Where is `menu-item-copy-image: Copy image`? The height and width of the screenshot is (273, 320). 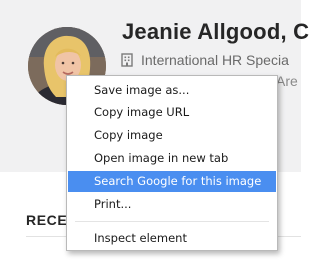
menu-item-copy-image: Copy image is located at coordinates (172, 135).